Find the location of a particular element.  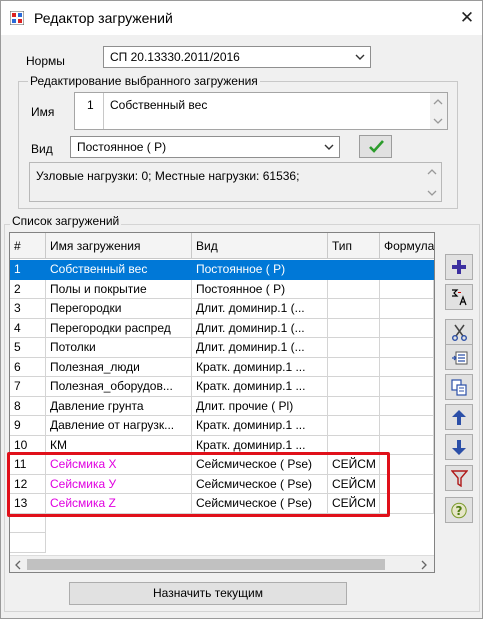

chevron-down-icon is located at coordinates (329, 147).